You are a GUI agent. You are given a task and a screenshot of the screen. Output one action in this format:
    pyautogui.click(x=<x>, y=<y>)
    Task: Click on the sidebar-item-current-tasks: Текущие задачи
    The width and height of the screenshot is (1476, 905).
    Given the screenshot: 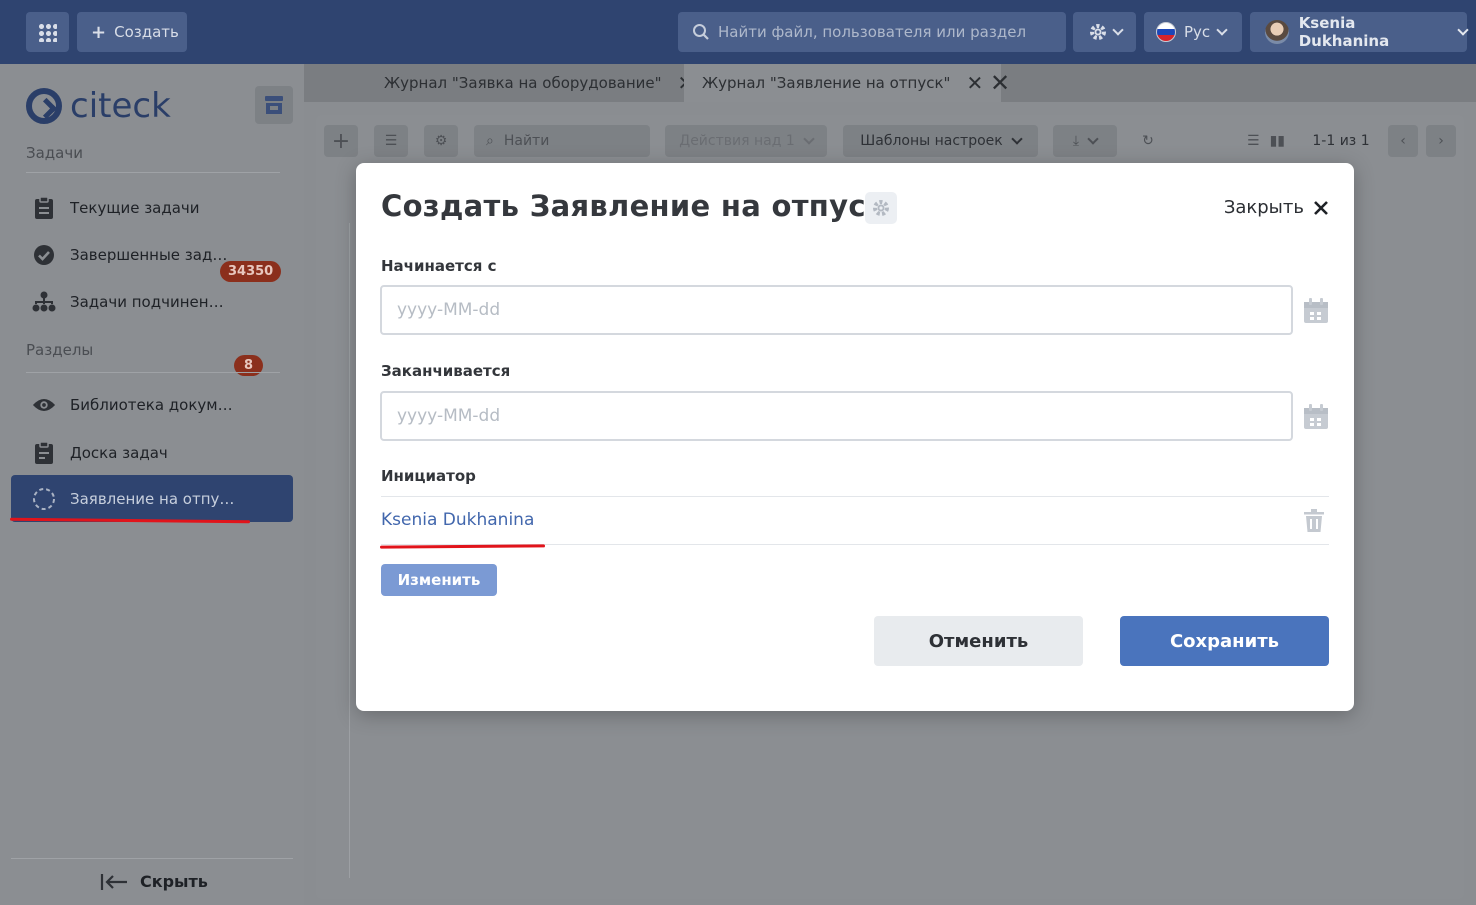 What is the action you would take?
    pyautogui.click(x=152, y=207)
    